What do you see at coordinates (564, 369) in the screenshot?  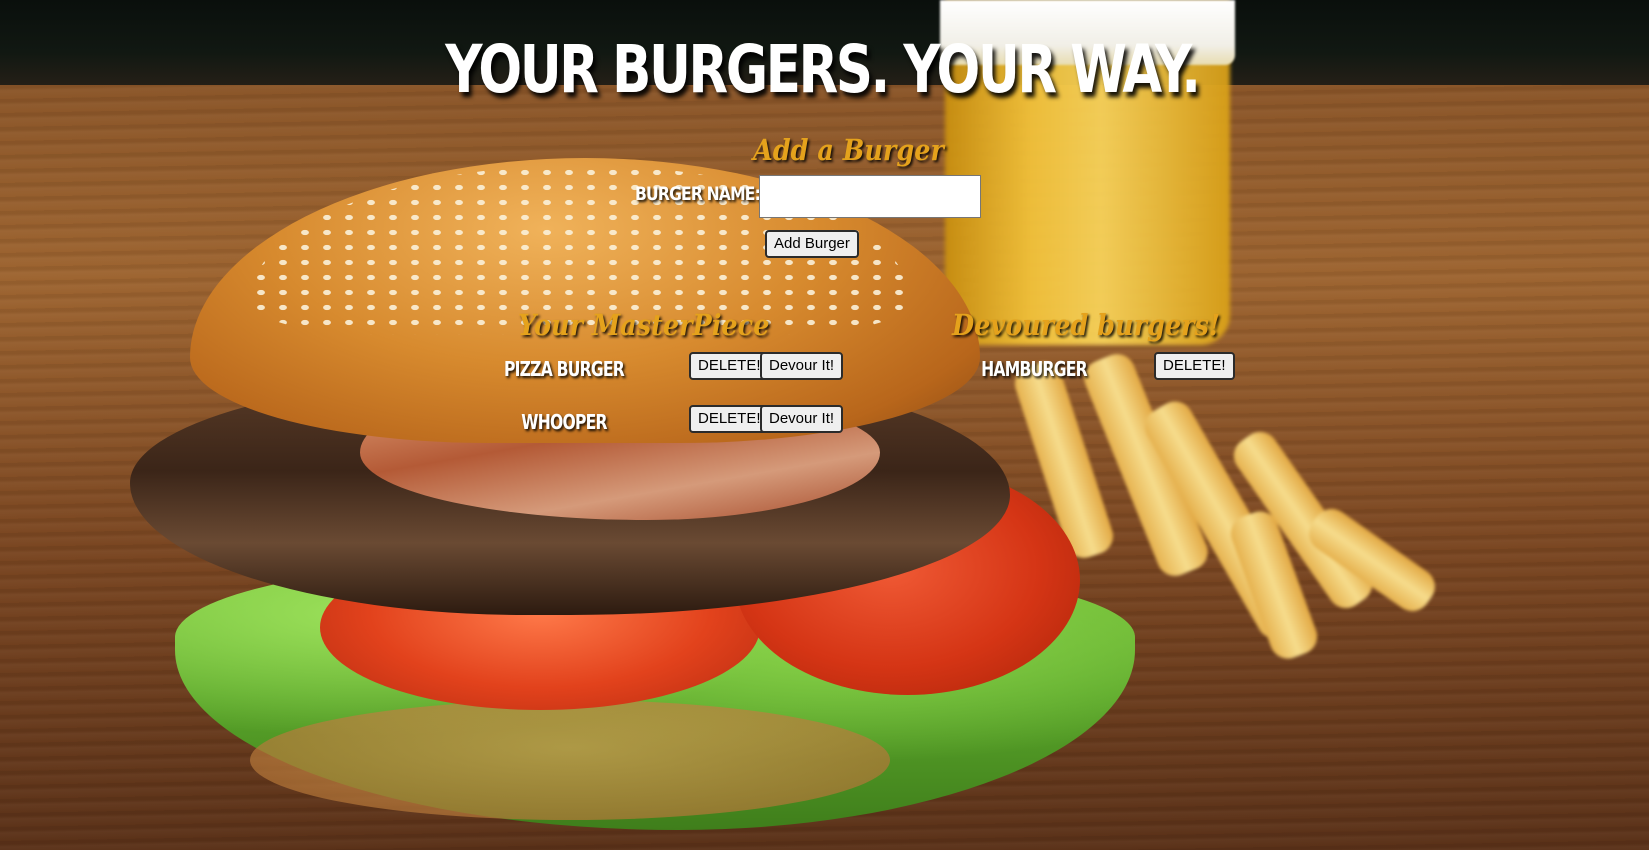 I see `burger-name: PIZZA BURGER` at bounding box center [564, 369].